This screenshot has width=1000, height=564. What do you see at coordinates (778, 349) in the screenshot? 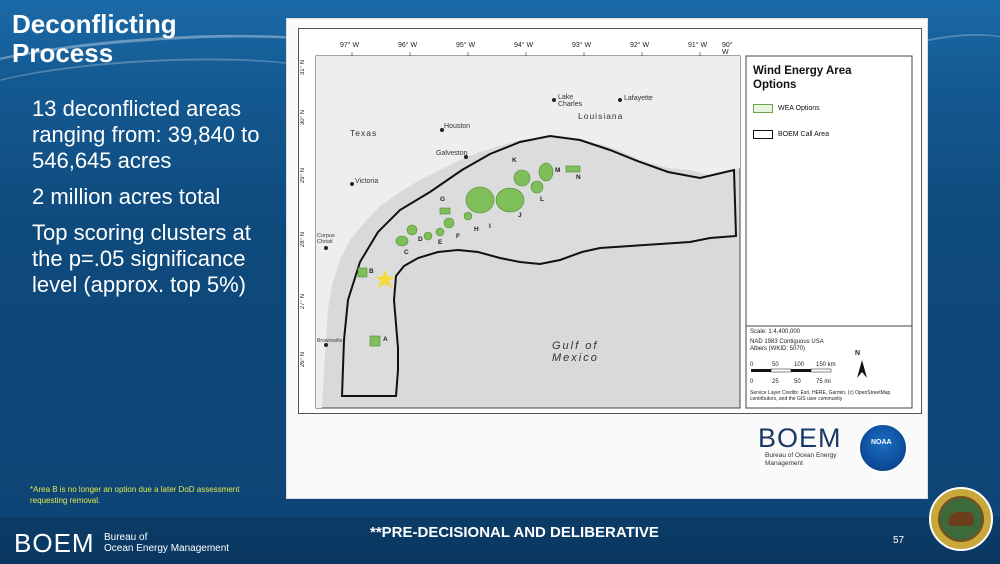
I see `projection-text: Albers (WKID: 5070)` at bounding box center [778, 349].